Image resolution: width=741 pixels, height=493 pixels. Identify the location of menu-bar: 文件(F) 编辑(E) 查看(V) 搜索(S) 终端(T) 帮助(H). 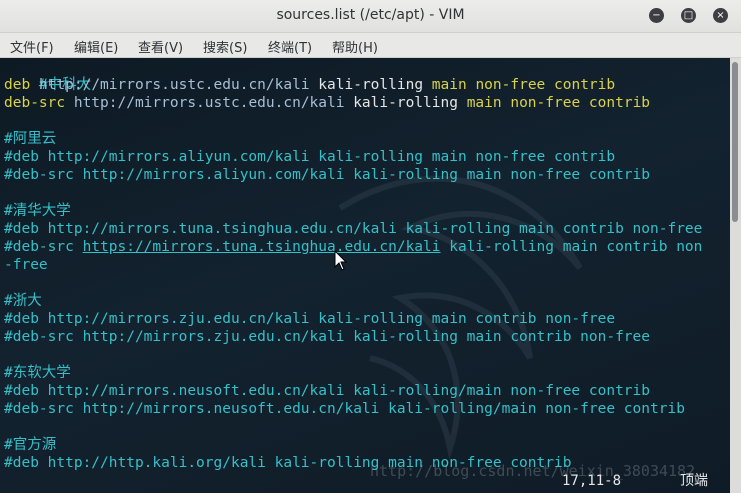
(370, 45).